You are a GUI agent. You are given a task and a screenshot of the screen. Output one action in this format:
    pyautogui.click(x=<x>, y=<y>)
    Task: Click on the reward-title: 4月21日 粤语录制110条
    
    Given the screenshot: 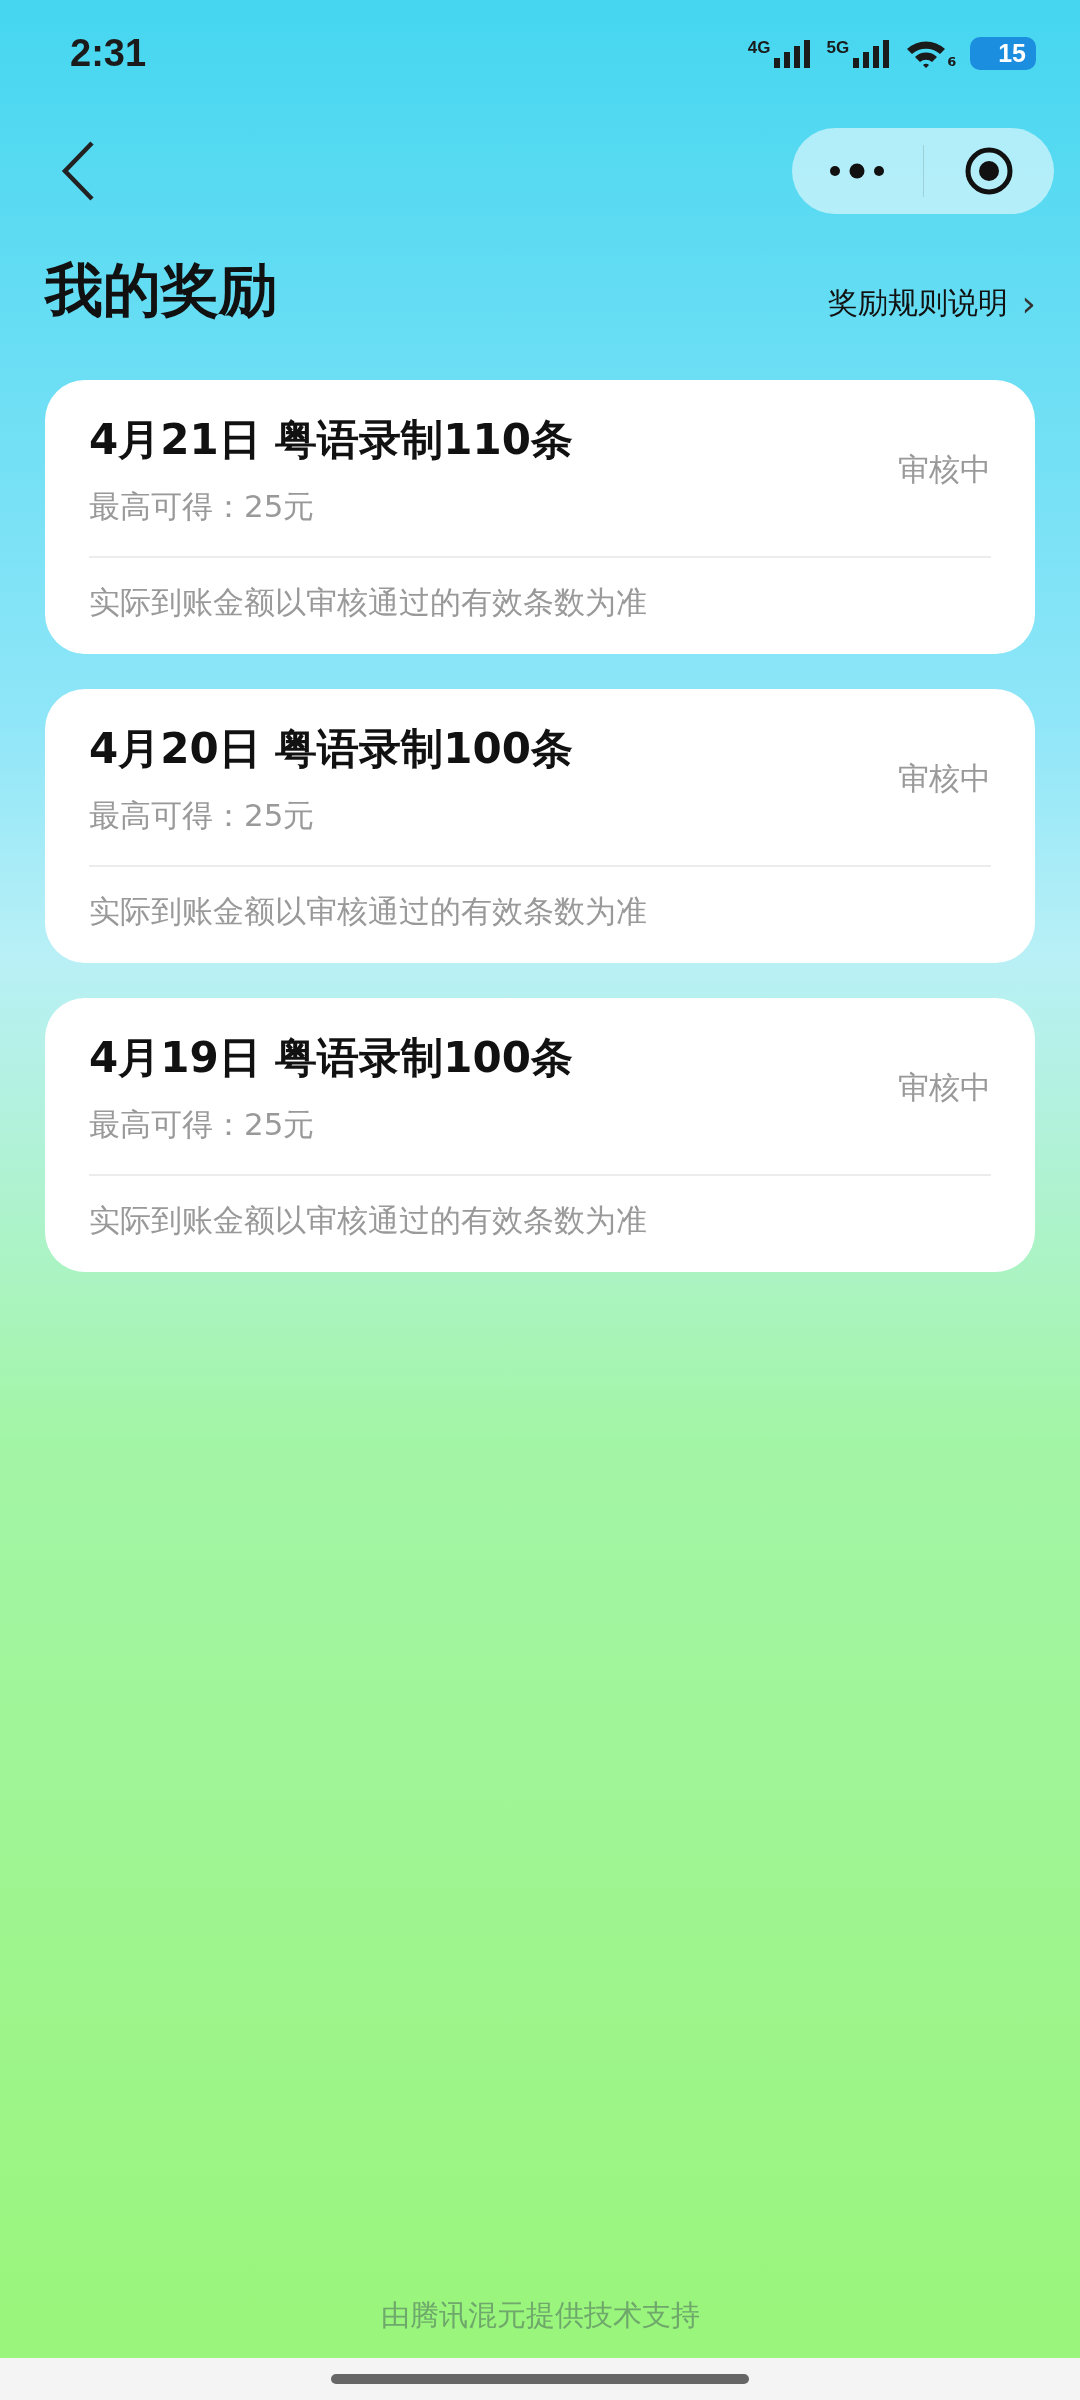 What is the action you would take?
    pyautogui.click(x=331, y=440)
    